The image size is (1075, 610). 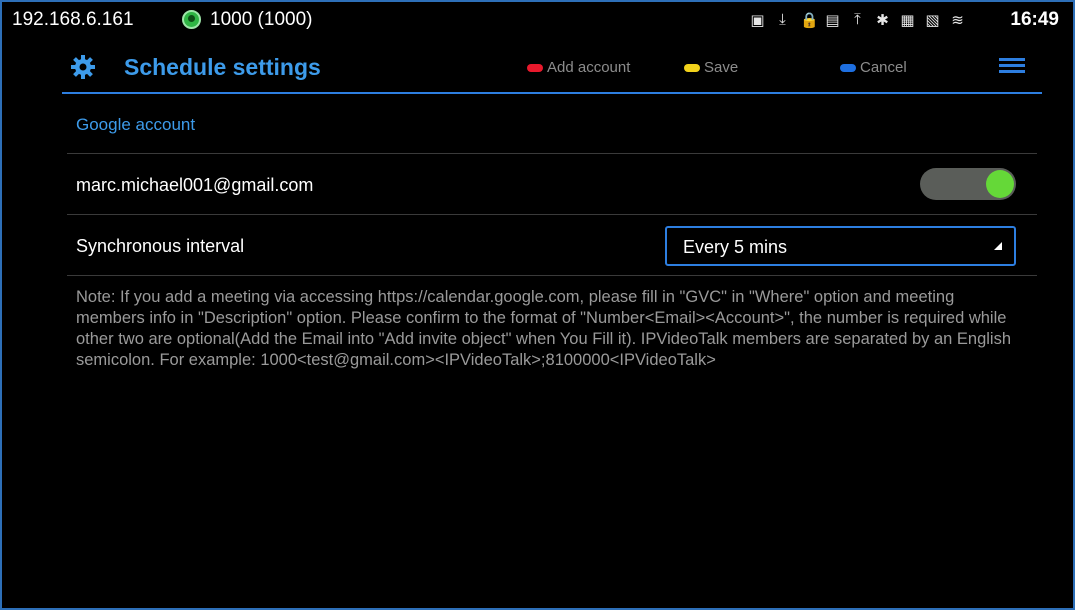 I want to click on upload-icon: ⤒, so click(x=857, y=19).